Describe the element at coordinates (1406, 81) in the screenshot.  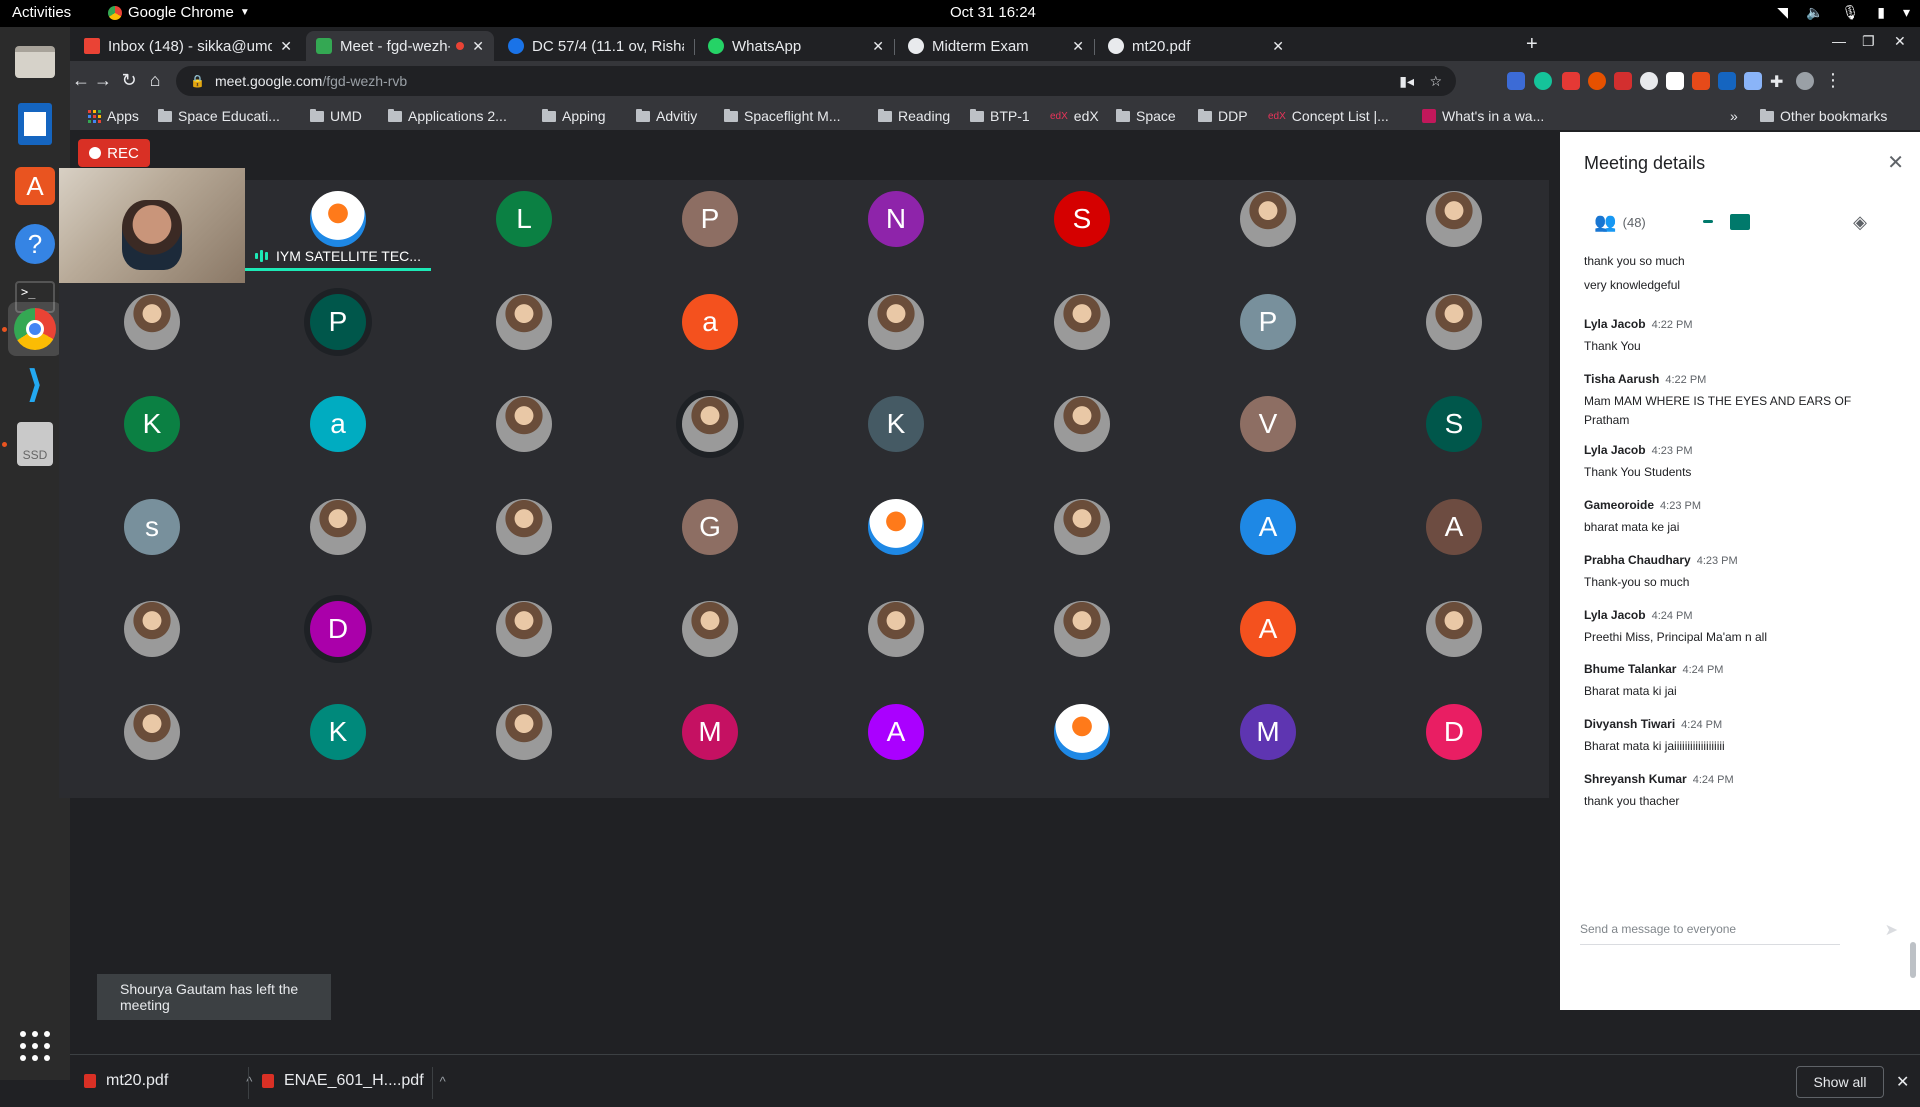
I see `camera-icon: ▮◂` at that location.